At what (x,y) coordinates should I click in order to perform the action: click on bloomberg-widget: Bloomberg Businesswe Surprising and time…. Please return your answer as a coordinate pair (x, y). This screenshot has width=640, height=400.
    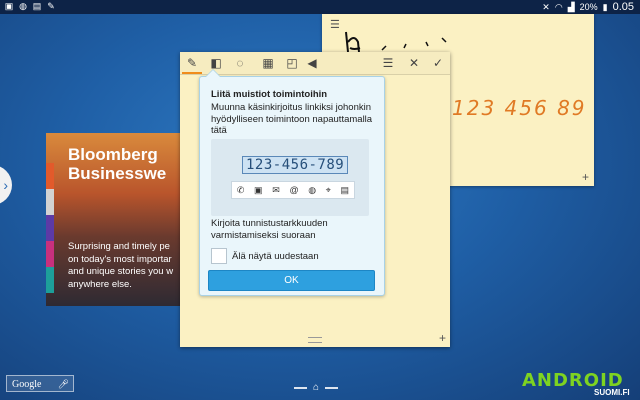
    Looking at the image, I should click on (116, 219).